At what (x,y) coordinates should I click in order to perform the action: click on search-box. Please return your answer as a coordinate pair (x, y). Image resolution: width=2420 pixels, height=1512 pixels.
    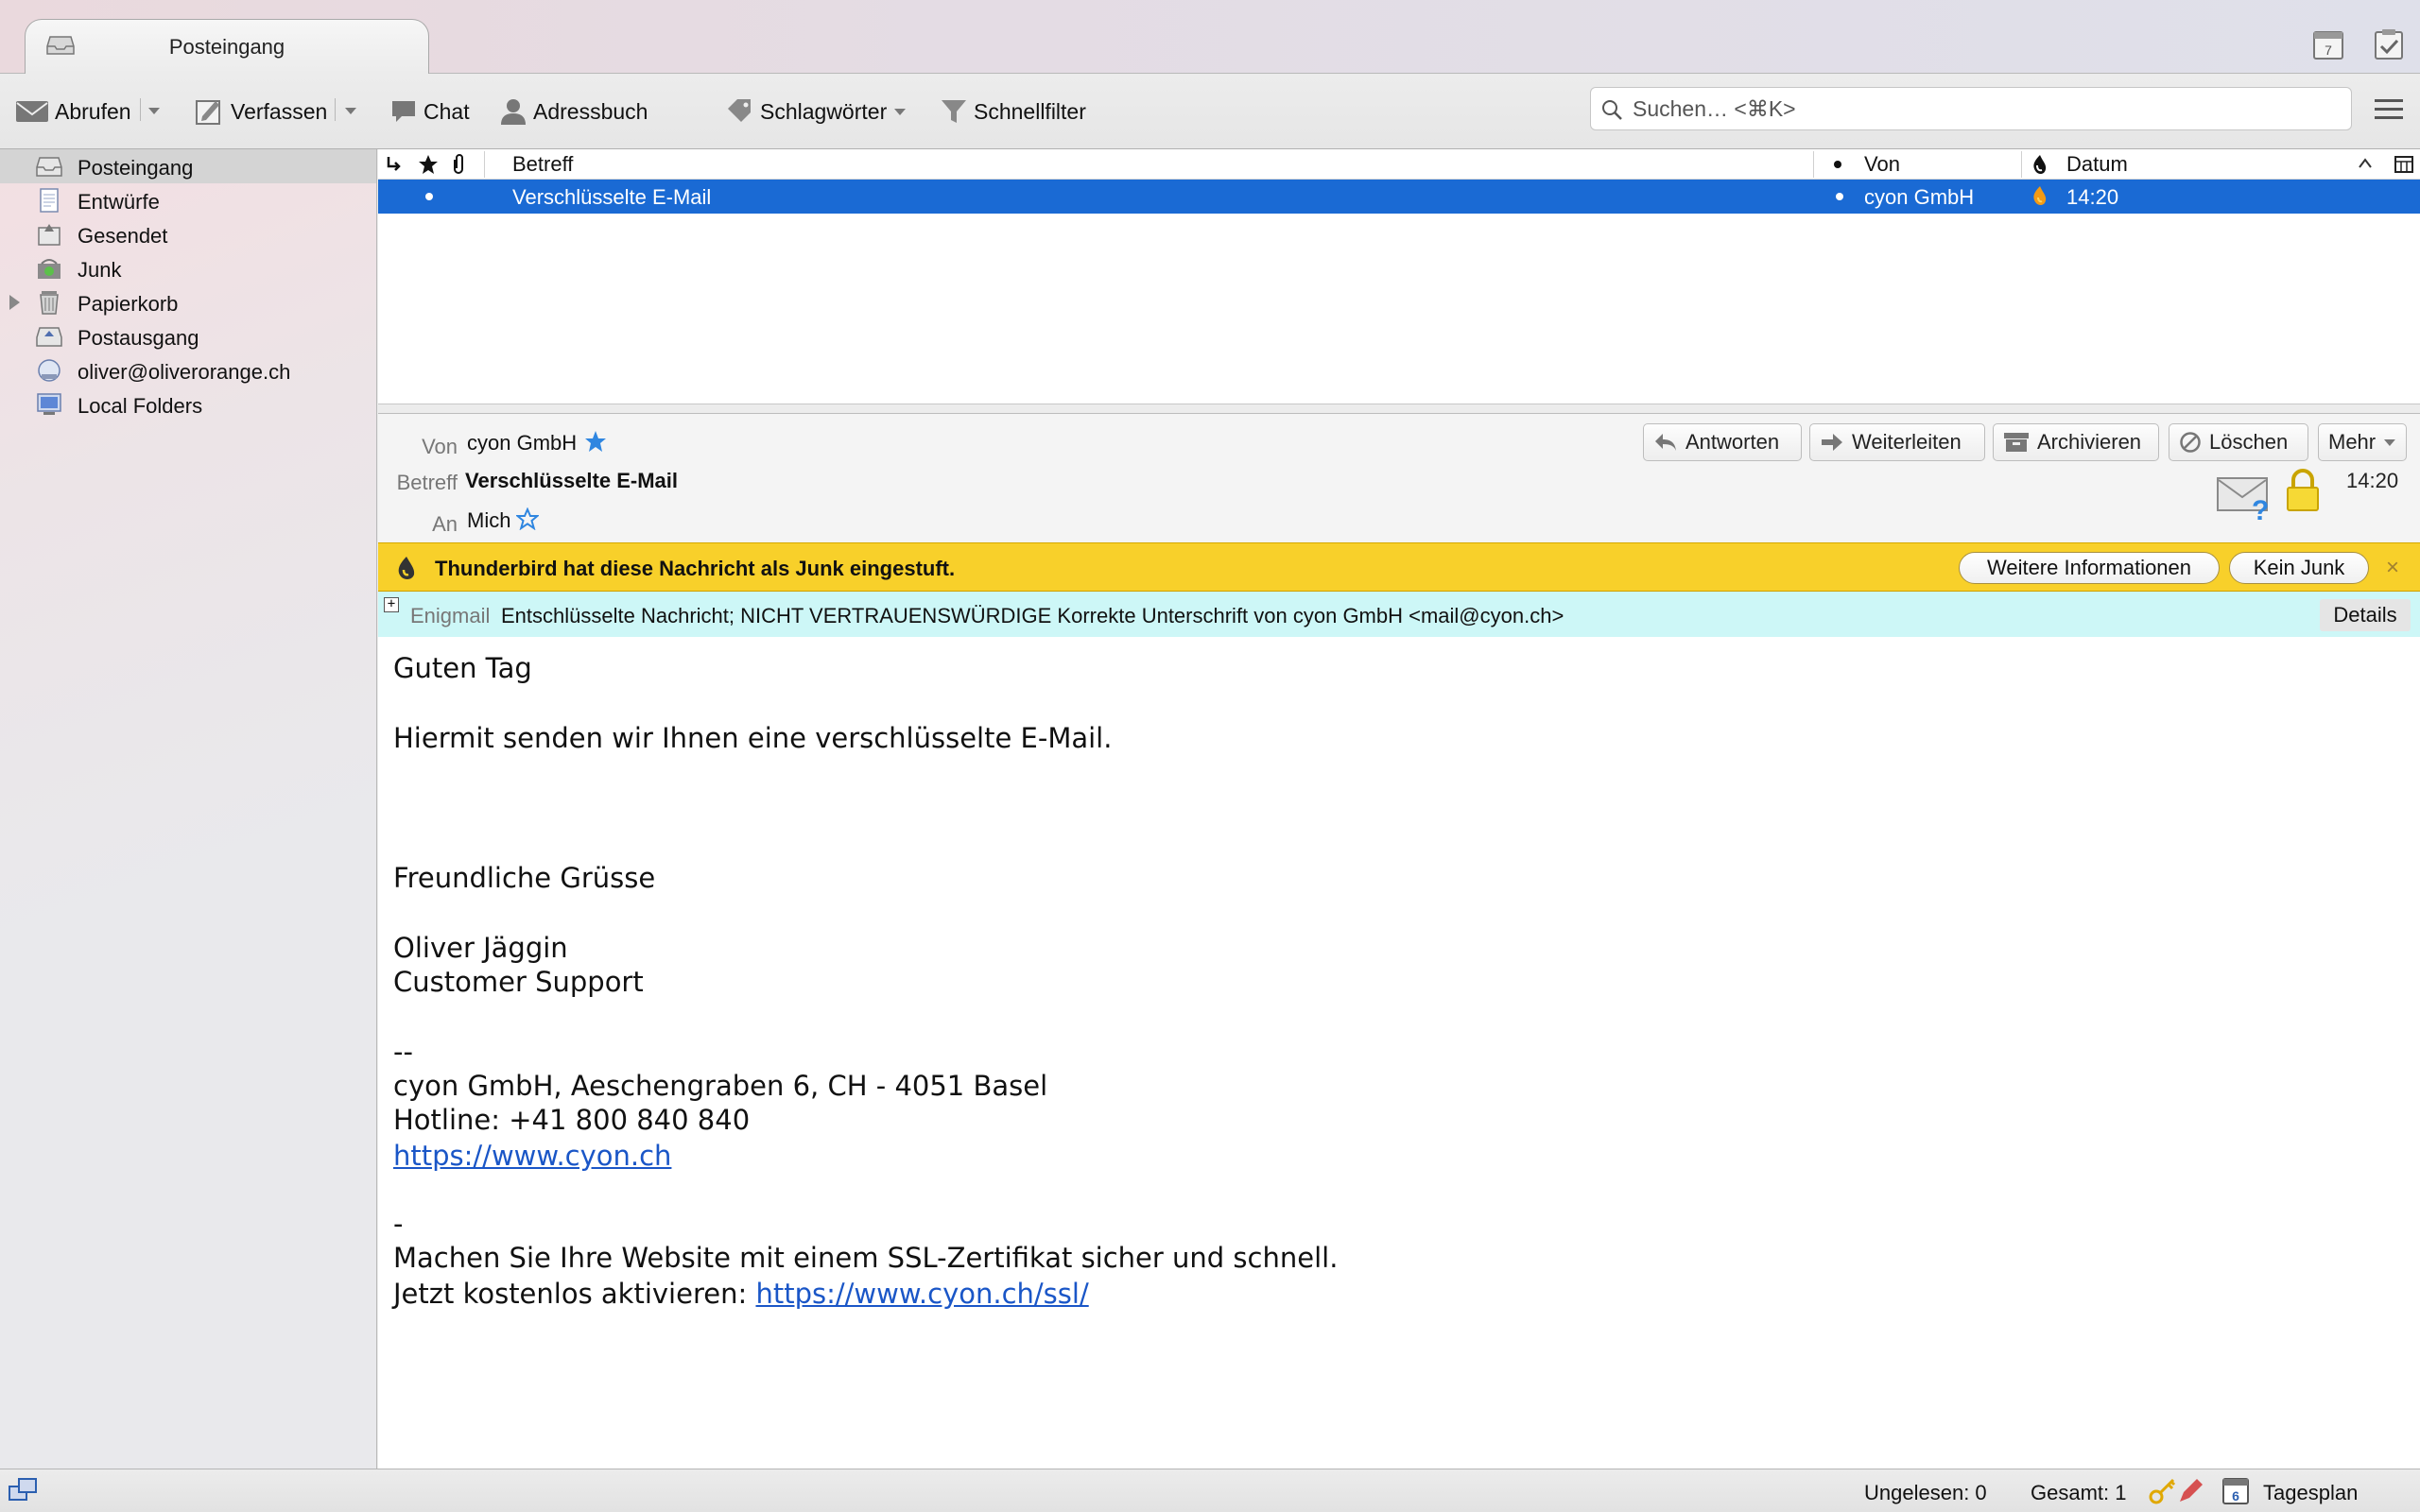
    Looking at the image, I should click on (1971, 108).